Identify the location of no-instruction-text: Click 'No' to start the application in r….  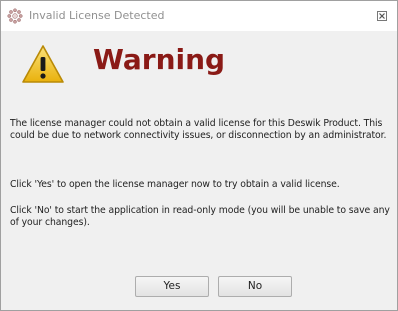
(200, 216).